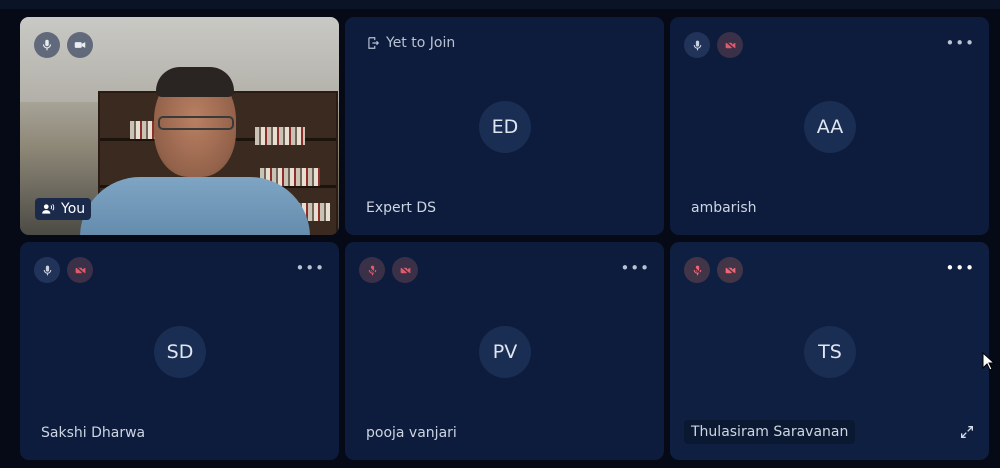  I want to click on camera-icon, so click(80, 45).